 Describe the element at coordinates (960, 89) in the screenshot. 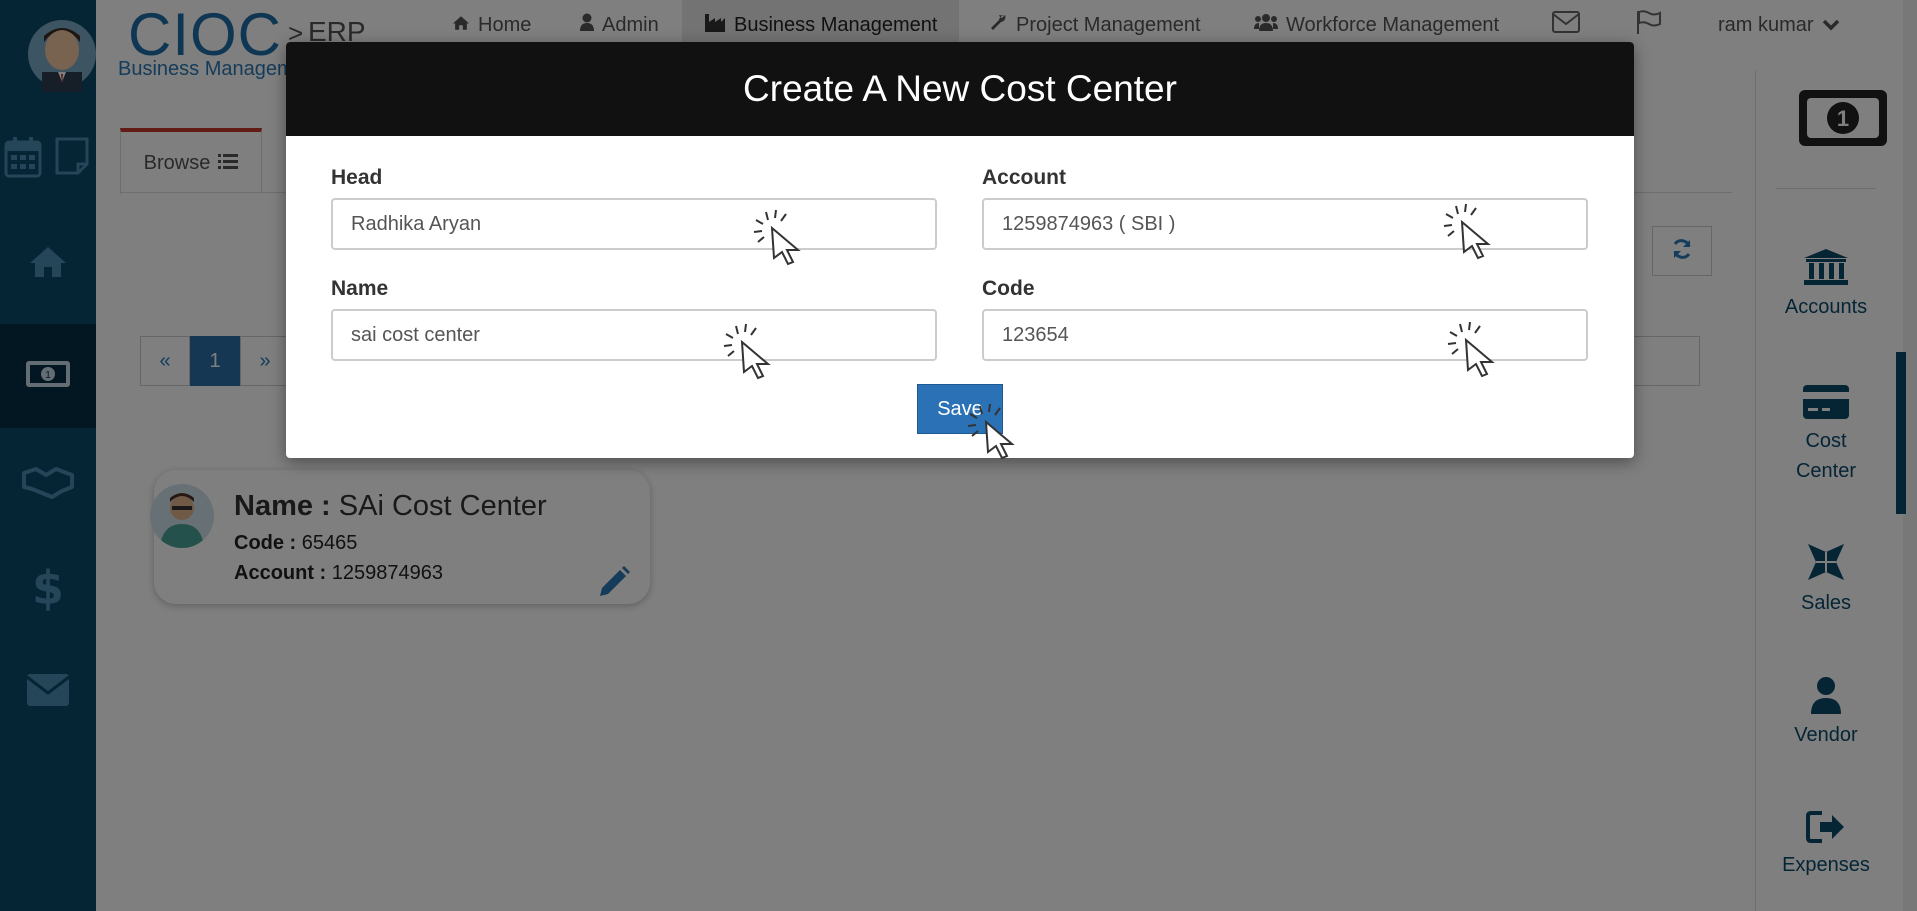

I see `modal-title: Create A New Cost Center` at that location.